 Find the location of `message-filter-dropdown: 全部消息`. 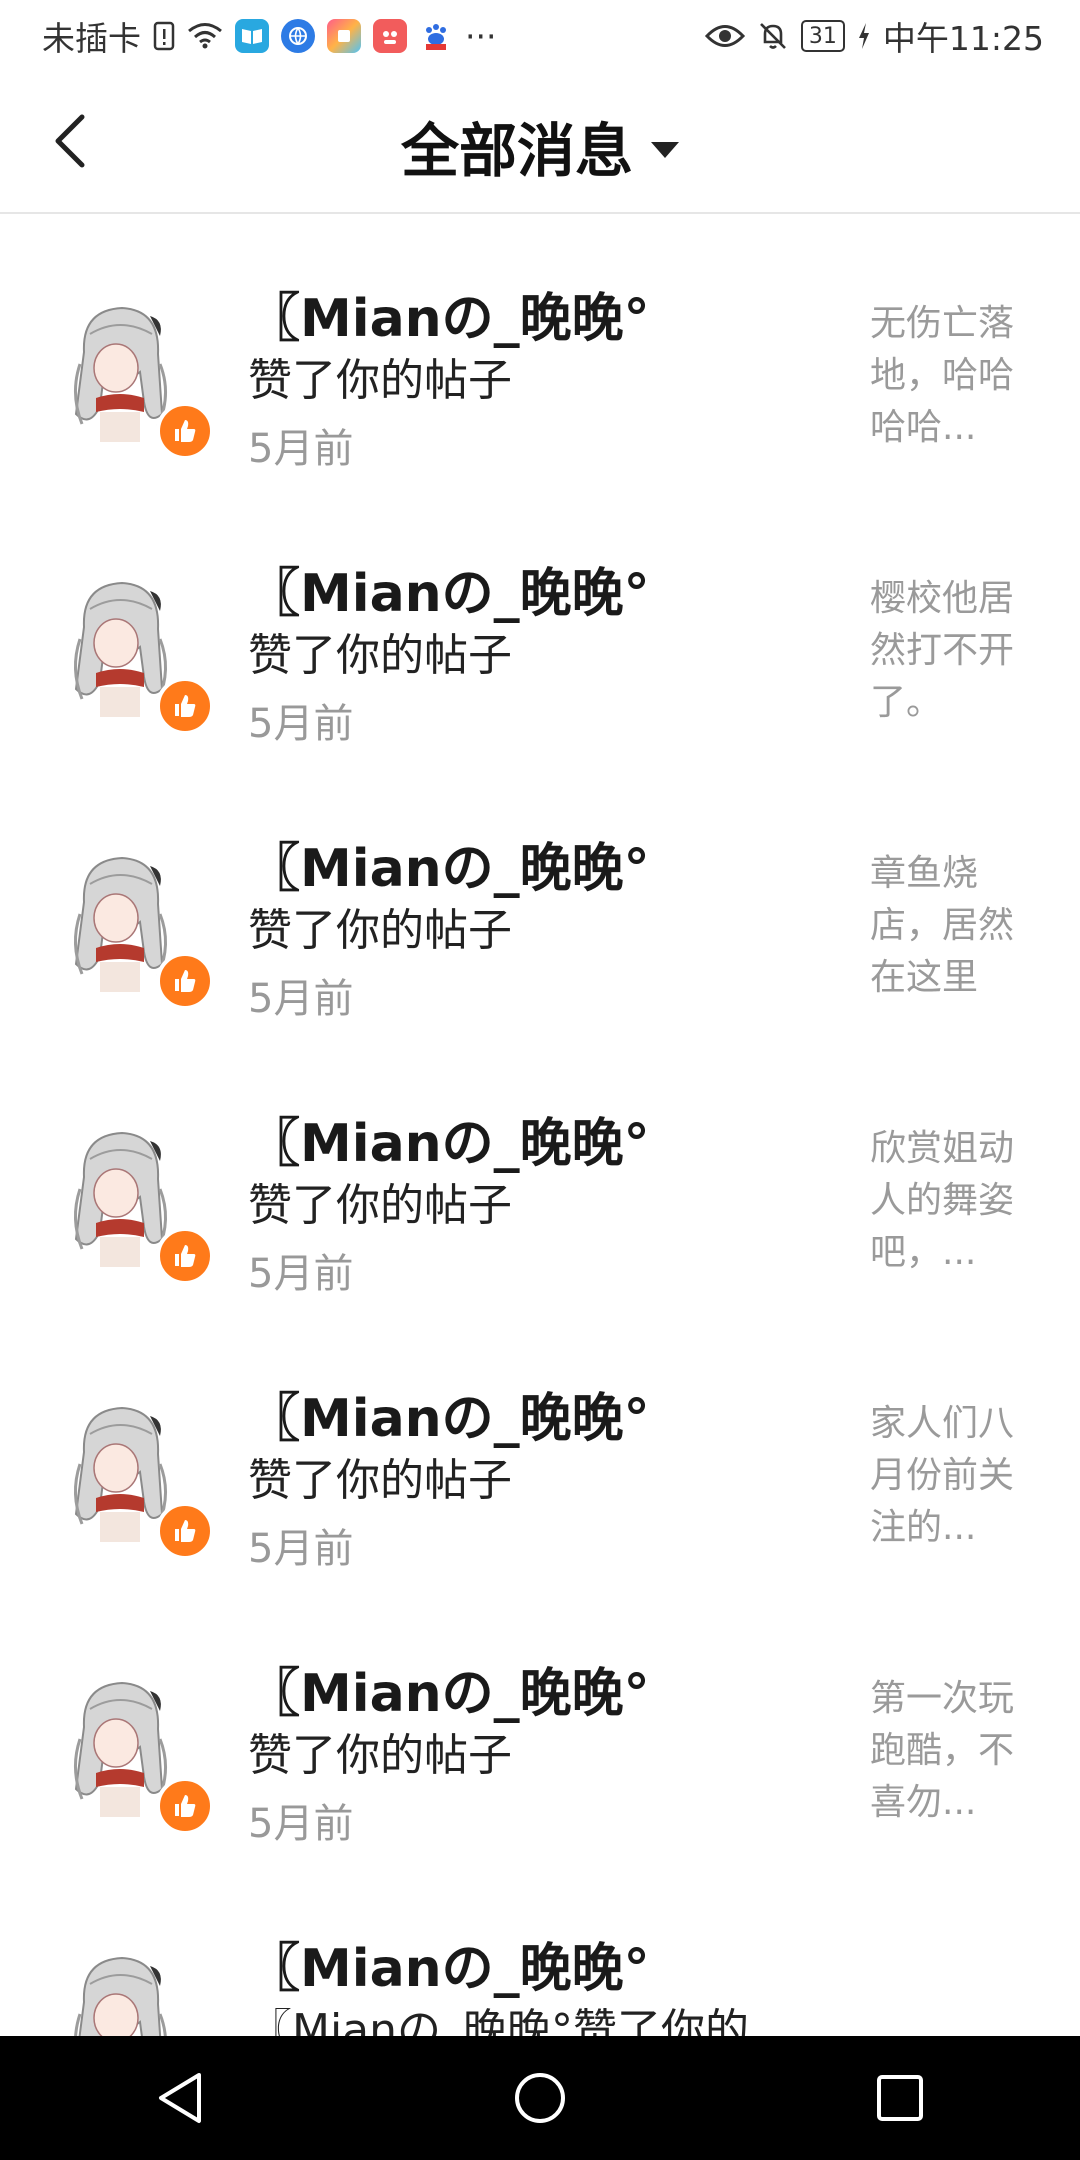

message-filter-dropdown: 全部消息 is located at coordinates (540, 146).